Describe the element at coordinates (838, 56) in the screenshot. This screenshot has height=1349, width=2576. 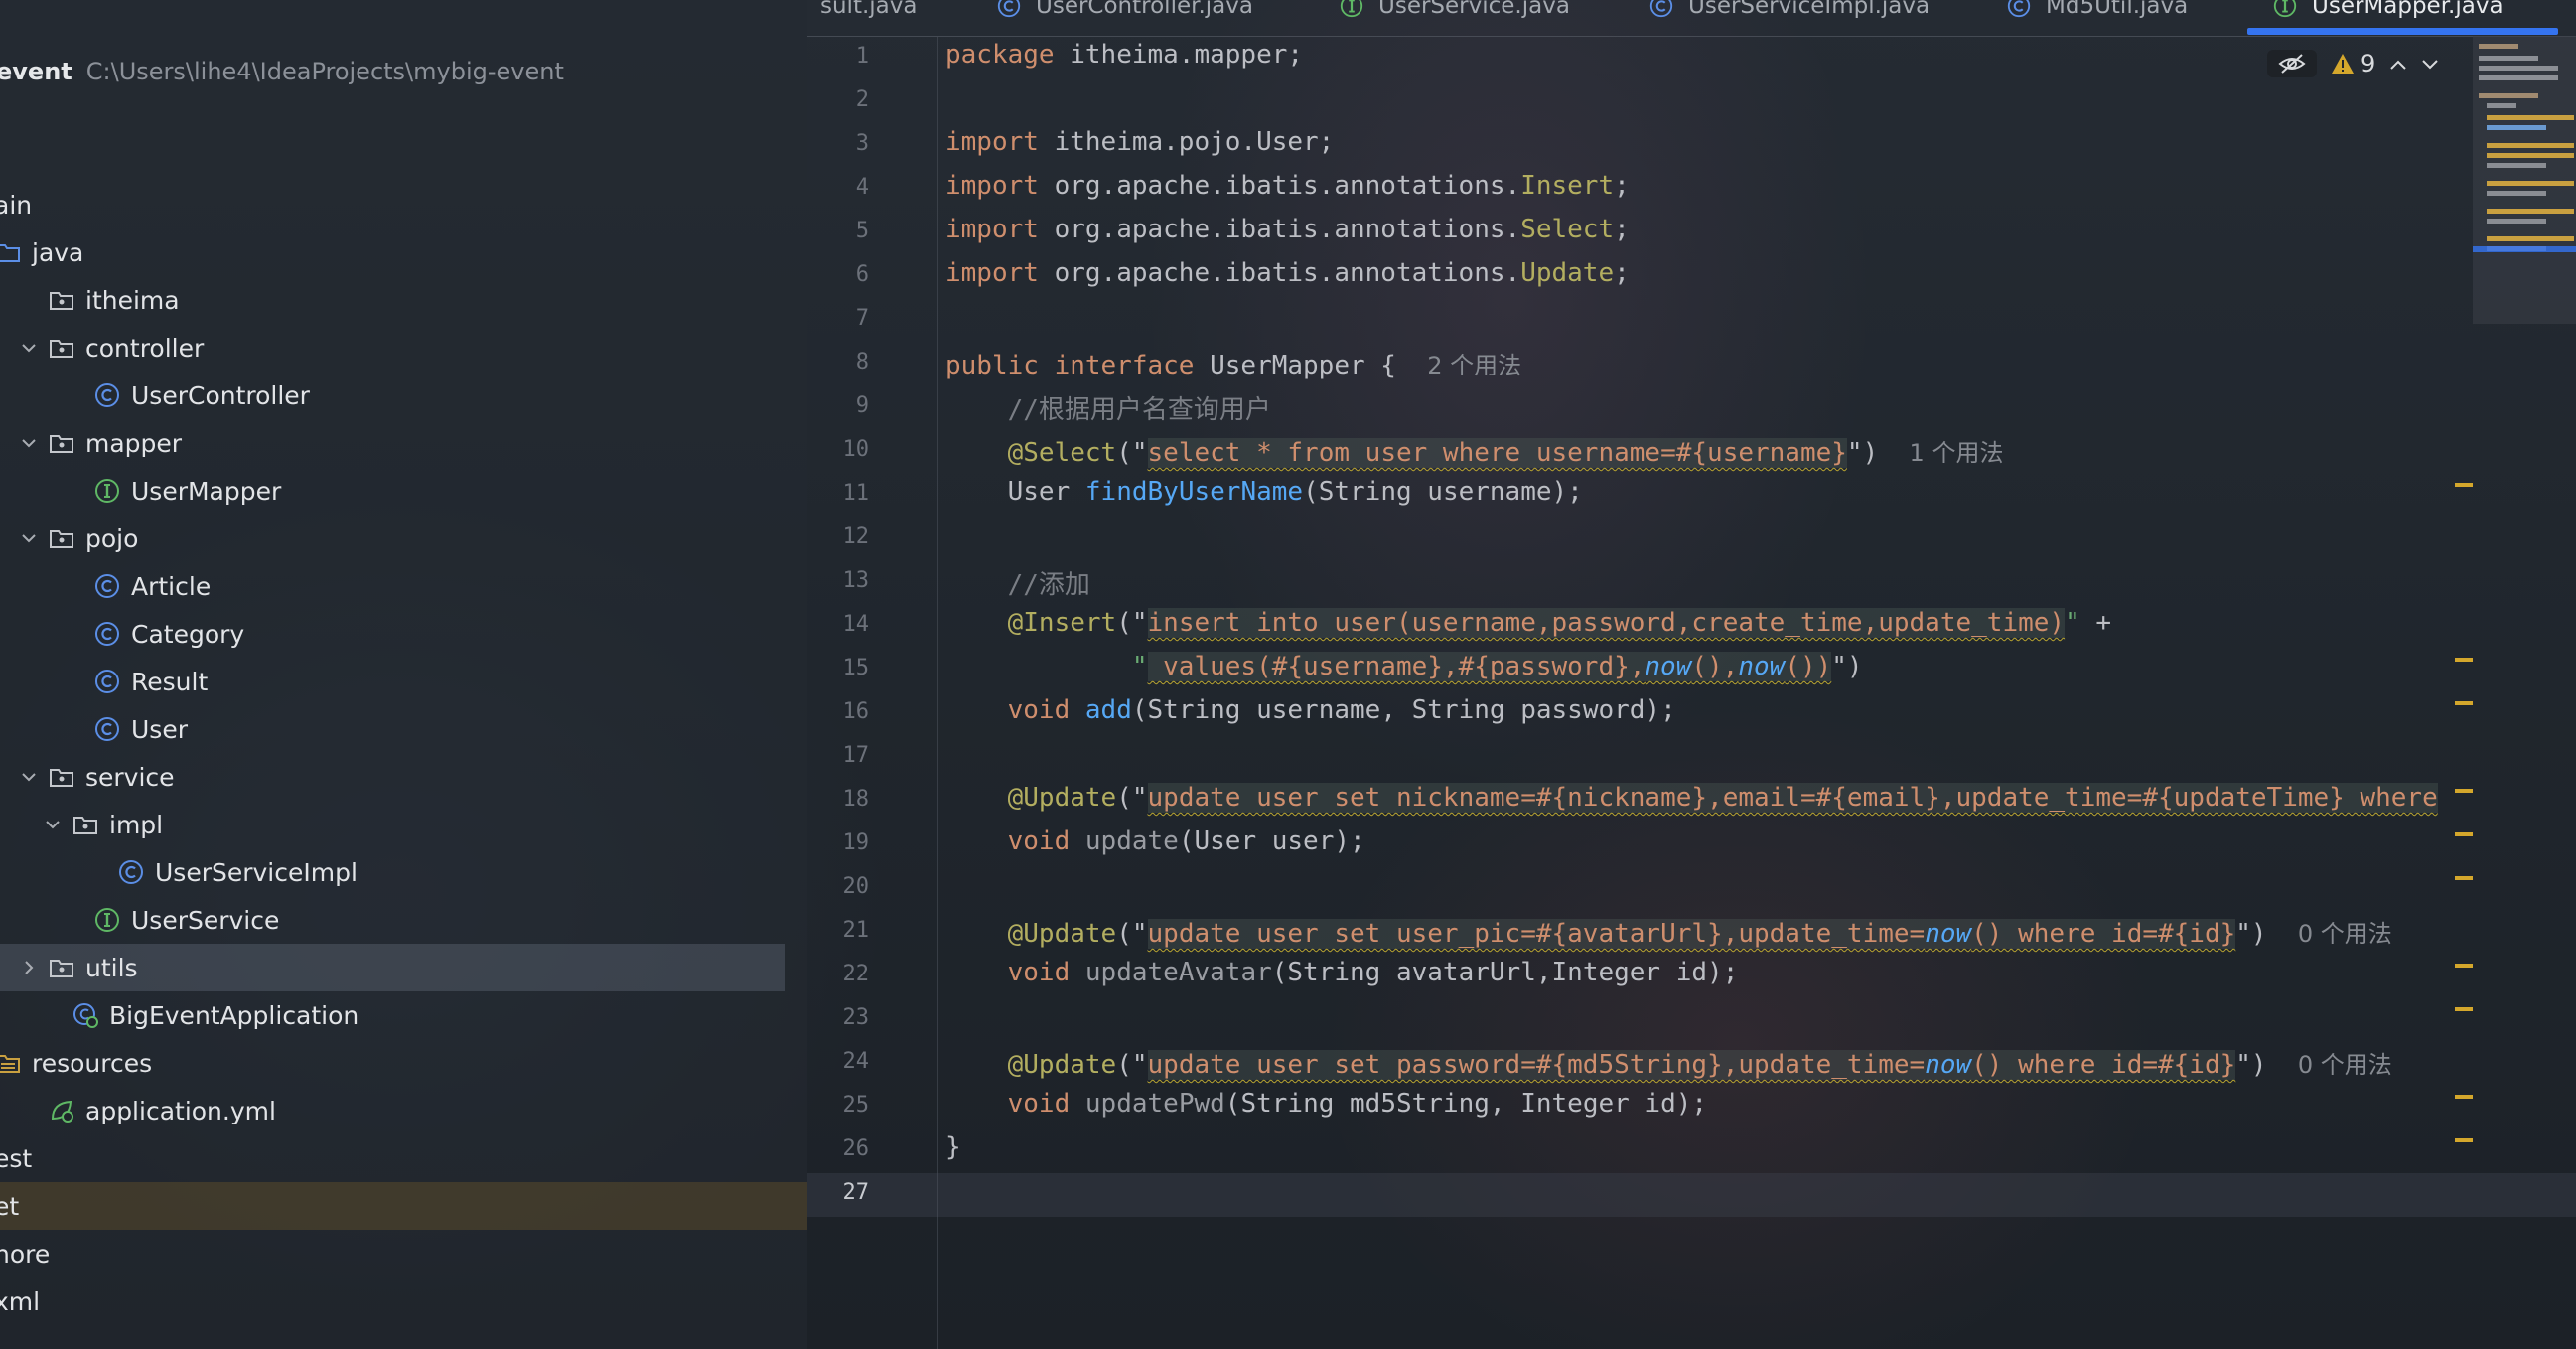
I see `line-number: 1` at that location.